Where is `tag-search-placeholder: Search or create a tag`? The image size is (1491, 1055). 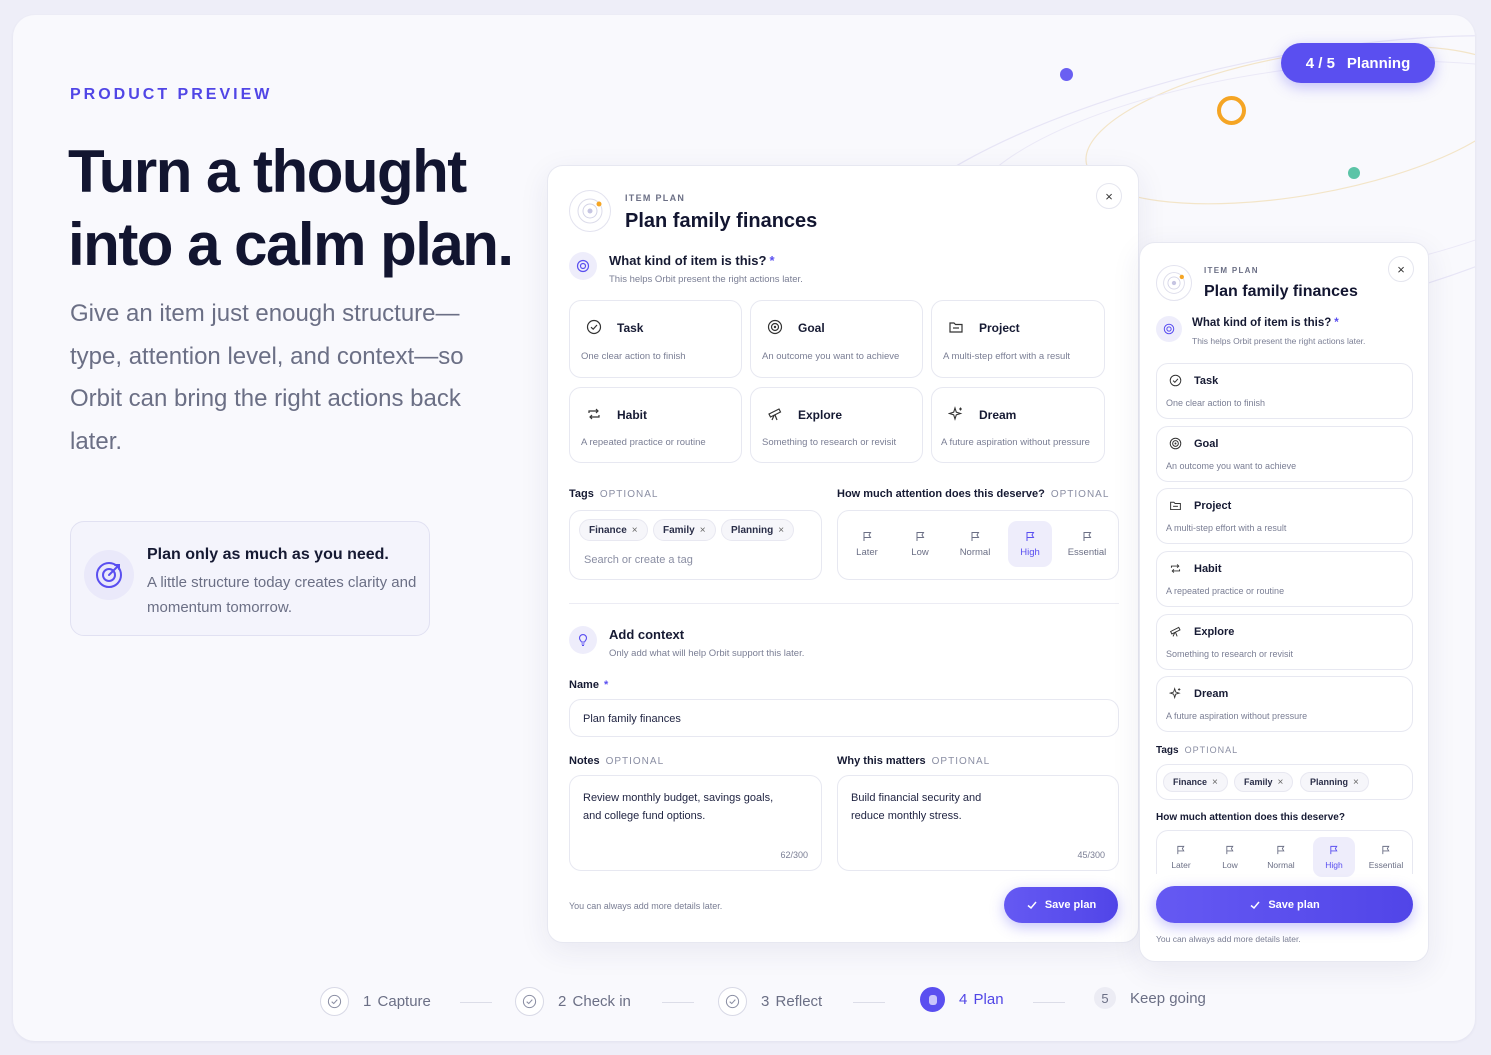 tag-search-placeholder: Search or create a tag is located at coordinates (638, 560).